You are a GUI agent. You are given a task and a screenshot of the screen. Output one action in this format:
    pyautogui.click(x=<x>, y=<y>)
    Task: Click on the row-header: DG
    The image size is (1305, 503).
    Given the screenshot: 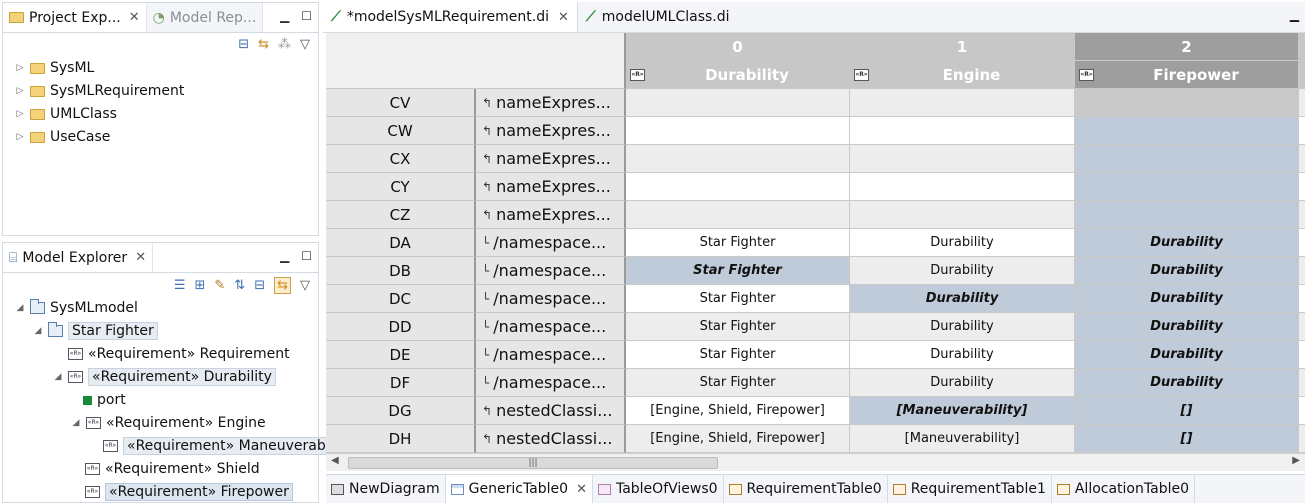 What is the action you would take?
    pyautogui.click(x=401, y=411)
    